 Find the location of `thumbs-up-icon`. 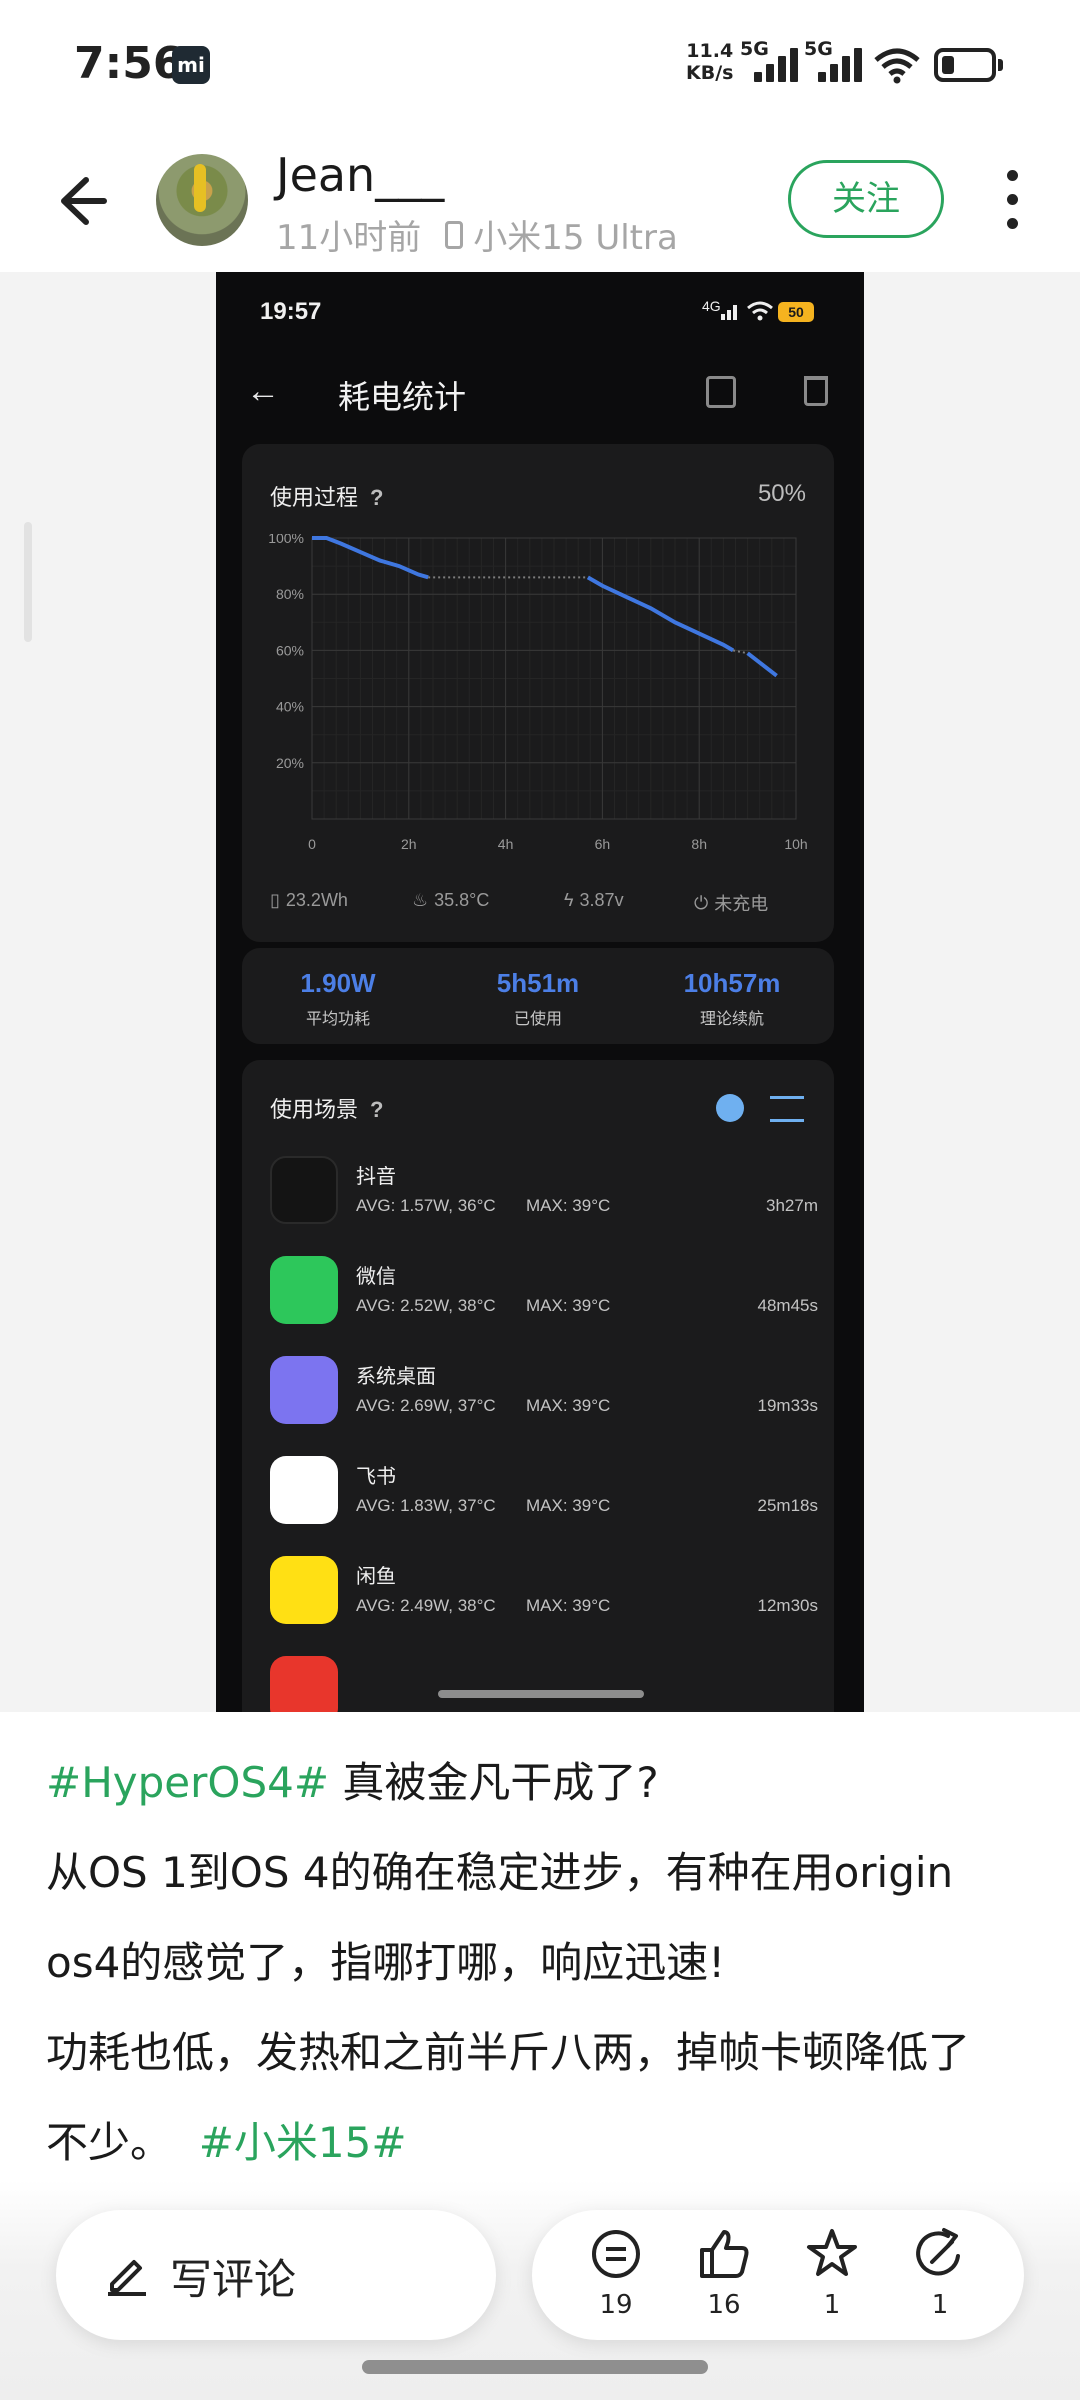

thumbs-up-icon is located at coordinates (724, 2254).